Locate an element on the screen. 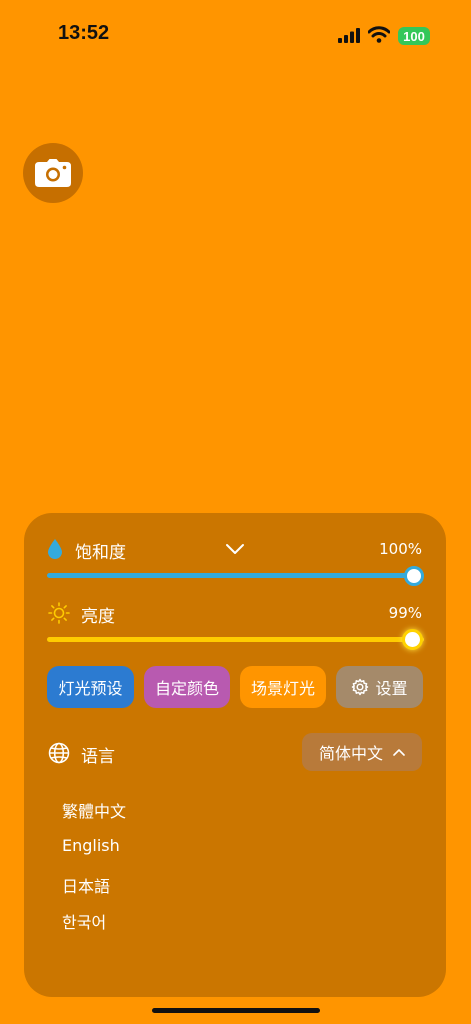 The height and width of the screenshot is (1024, 471). language-option-english: English is located at coordinates (91, 845).